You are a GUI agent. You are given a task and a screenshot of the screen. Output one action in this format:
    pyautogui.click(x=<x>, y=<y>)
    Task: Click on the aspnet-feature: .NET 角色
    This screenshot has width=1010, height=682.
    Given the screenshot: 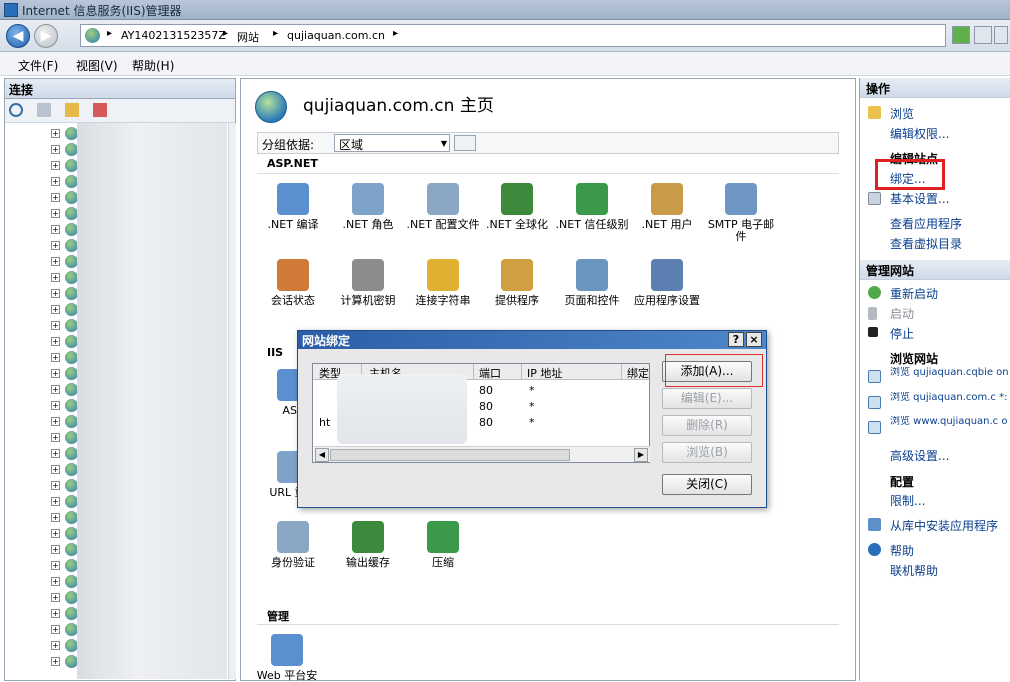 What is the action you would take?
    pyautogui.click(x=368, y=207)
    